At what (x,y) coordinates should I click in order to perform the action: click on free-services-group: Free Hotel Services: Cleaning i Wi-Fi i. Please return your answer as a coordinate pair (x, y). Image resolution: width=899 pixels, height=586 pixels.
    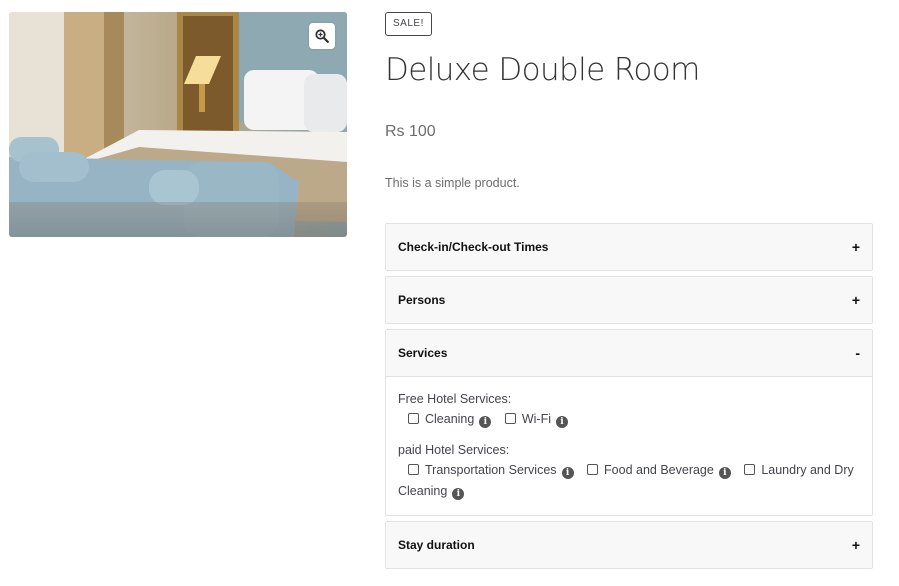
    Looking at the image, I should click on (629, 410).